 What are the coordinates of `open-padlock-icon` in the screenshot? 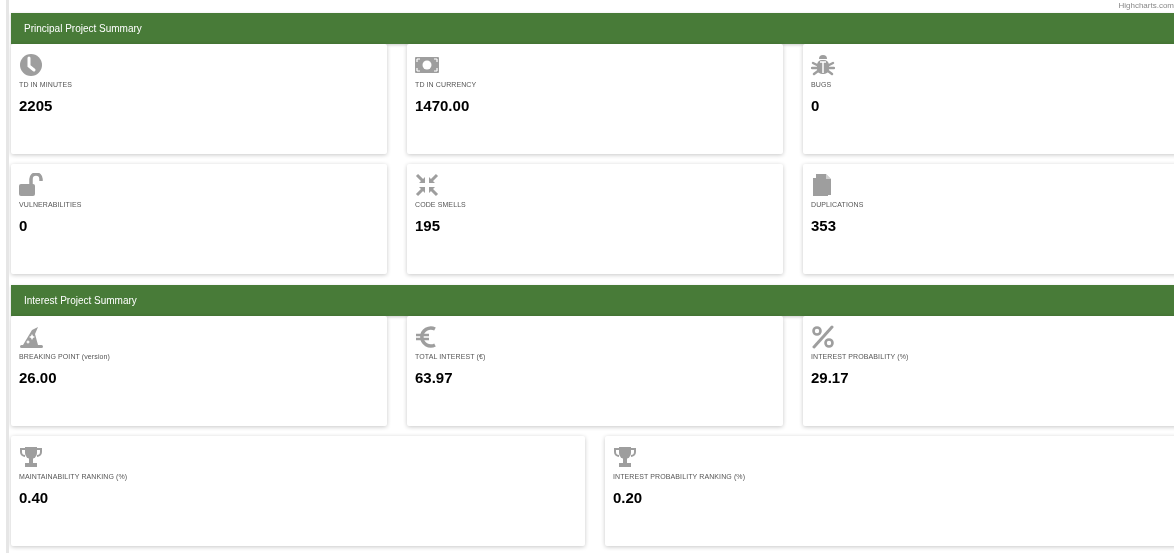 It's located at (31, 185).